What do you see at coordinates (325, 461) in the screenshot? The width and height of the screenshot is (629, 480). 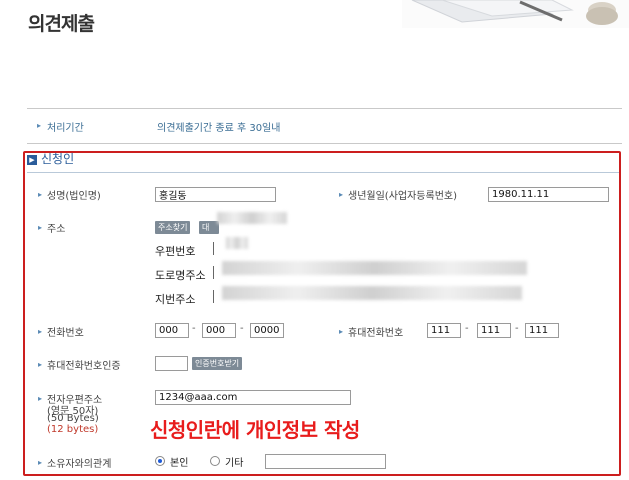 I see `relation-other-input` at bounding box center [325, 461].